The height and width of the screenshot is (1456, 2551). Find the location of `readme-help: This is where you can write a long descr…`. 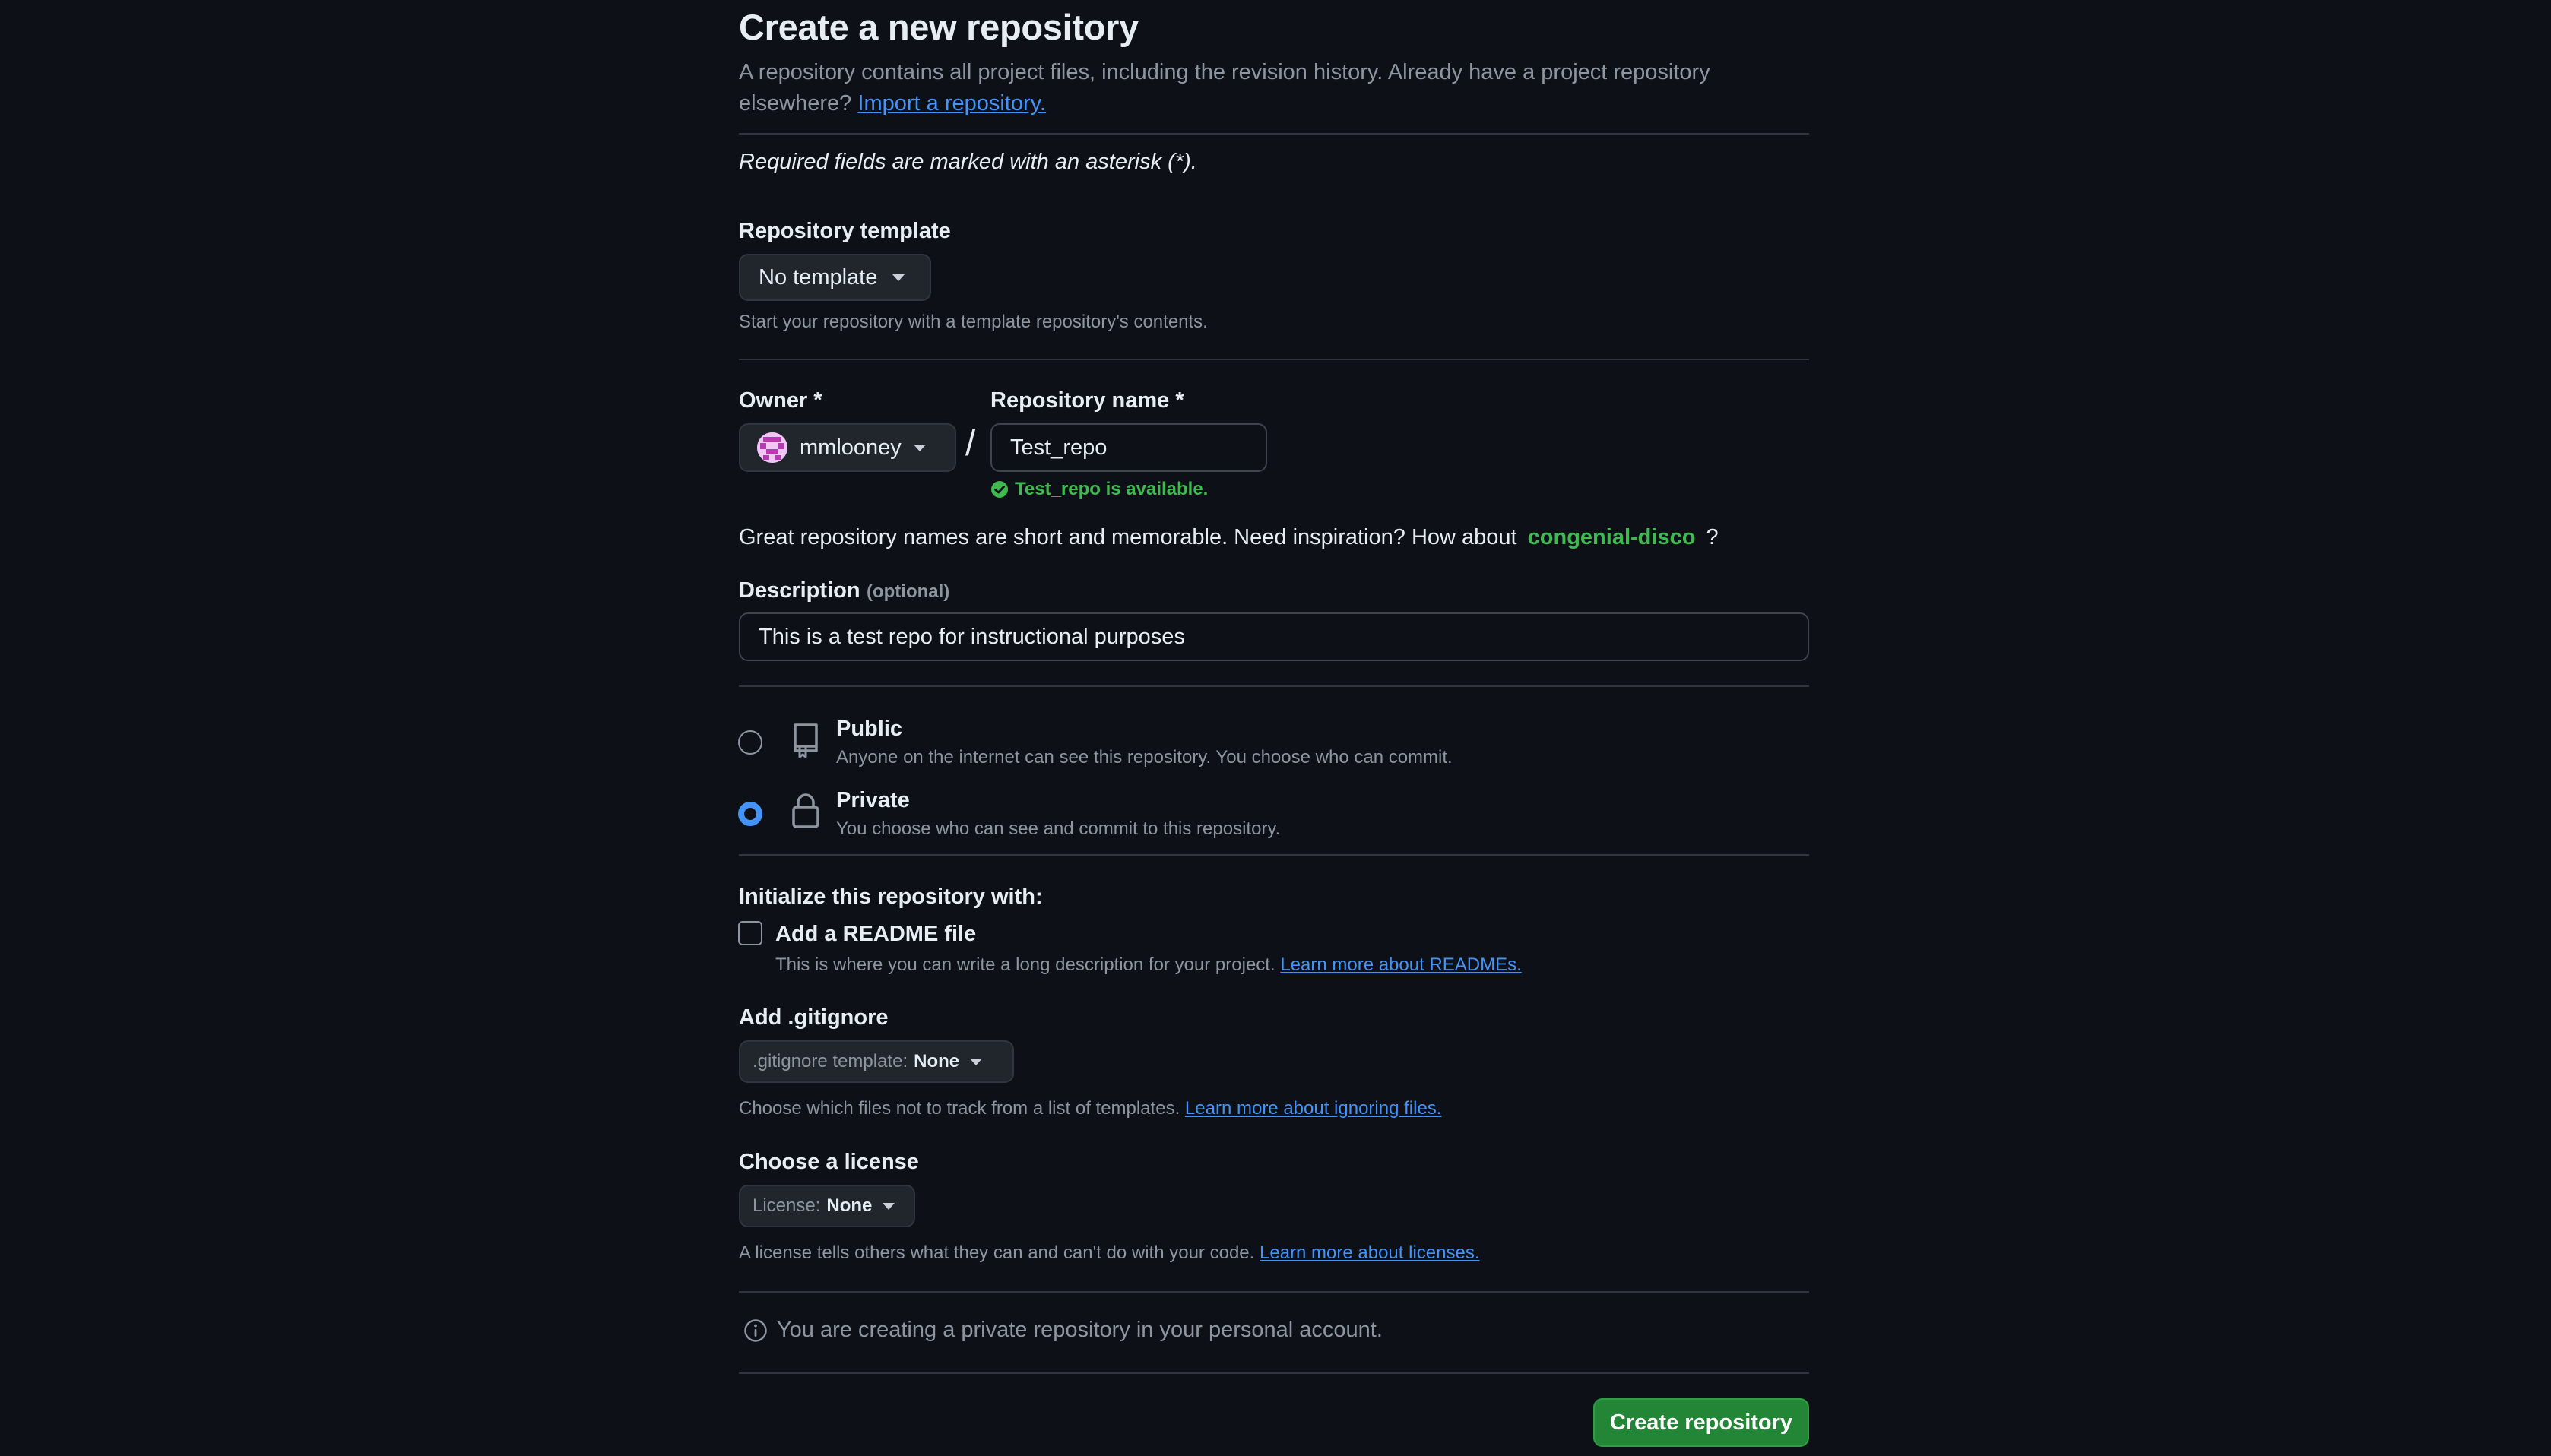

readme-help: This is where you can write a long descr… is located at coordinates (1026, 964).